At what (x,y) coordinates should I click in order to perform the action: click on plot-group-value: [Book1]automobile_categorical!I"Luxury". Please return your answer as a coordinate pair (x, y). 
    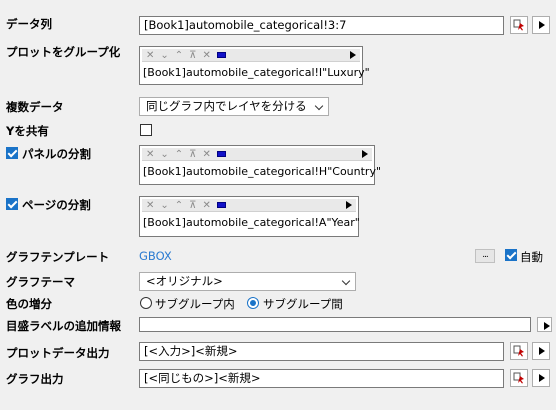
    Looking at the image, I should click on (256, 72).